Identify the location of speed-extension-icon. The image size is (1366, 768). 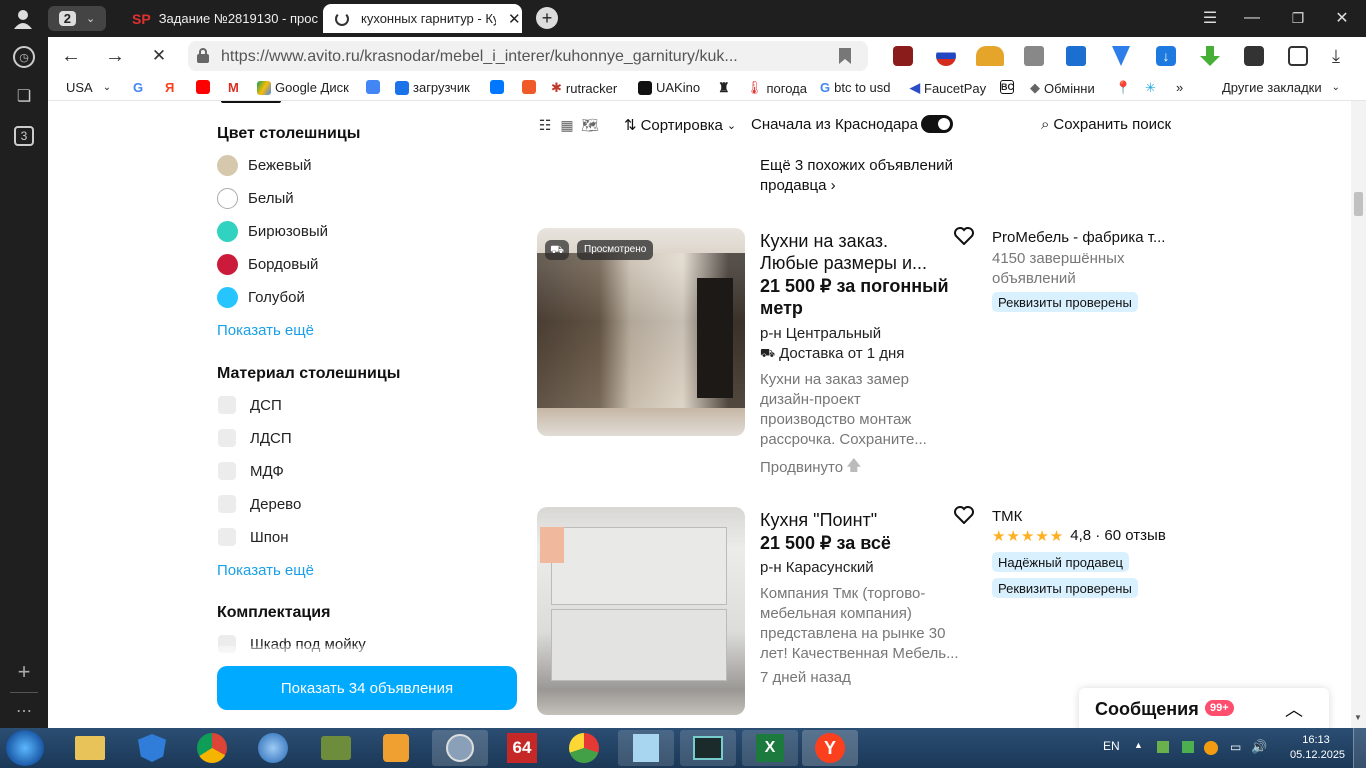
(990, 56).